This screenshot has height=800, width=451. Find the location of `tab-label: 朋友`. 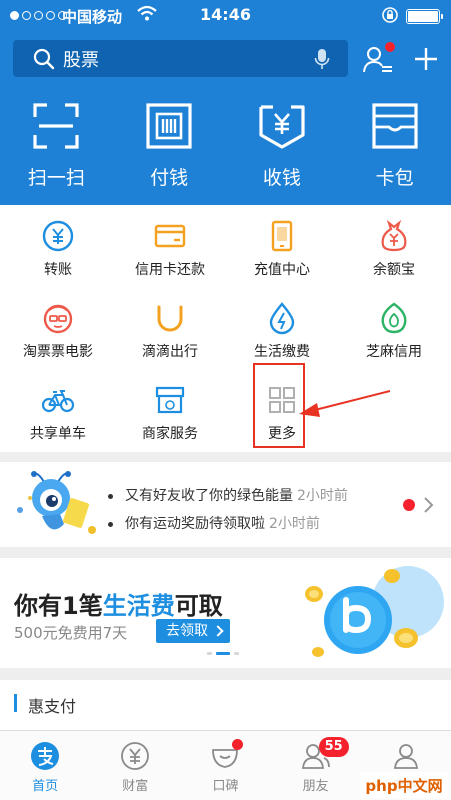

tab-label: 朋友 is located at coordinates (315, 786).